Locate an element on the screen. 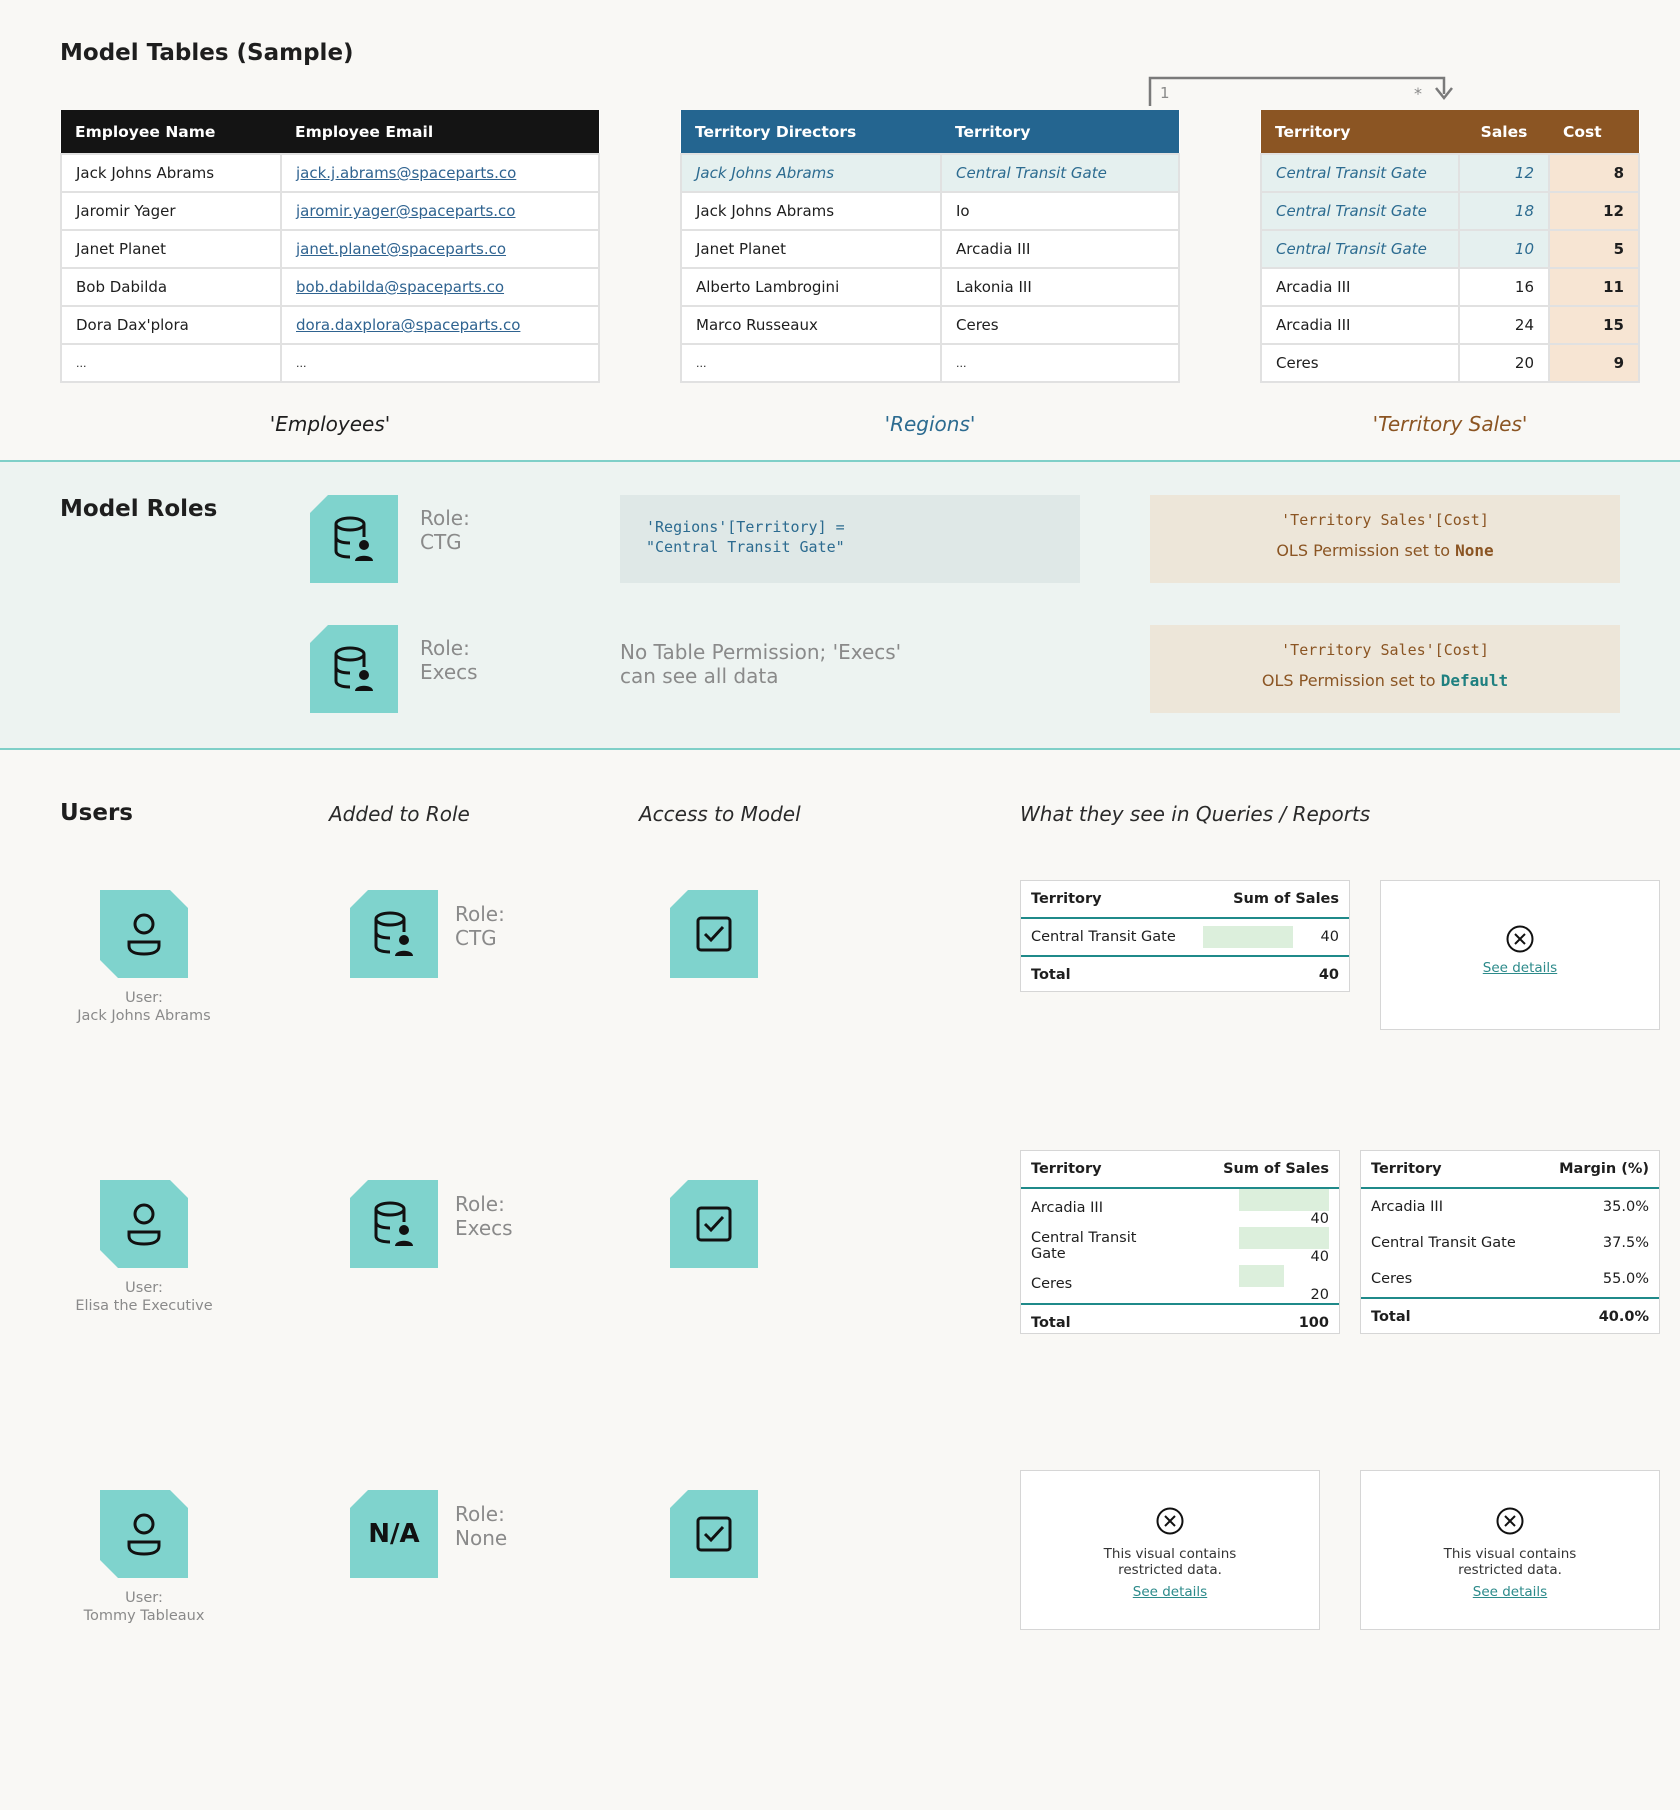  ols-value: None is located at coordinates (1474, 550).